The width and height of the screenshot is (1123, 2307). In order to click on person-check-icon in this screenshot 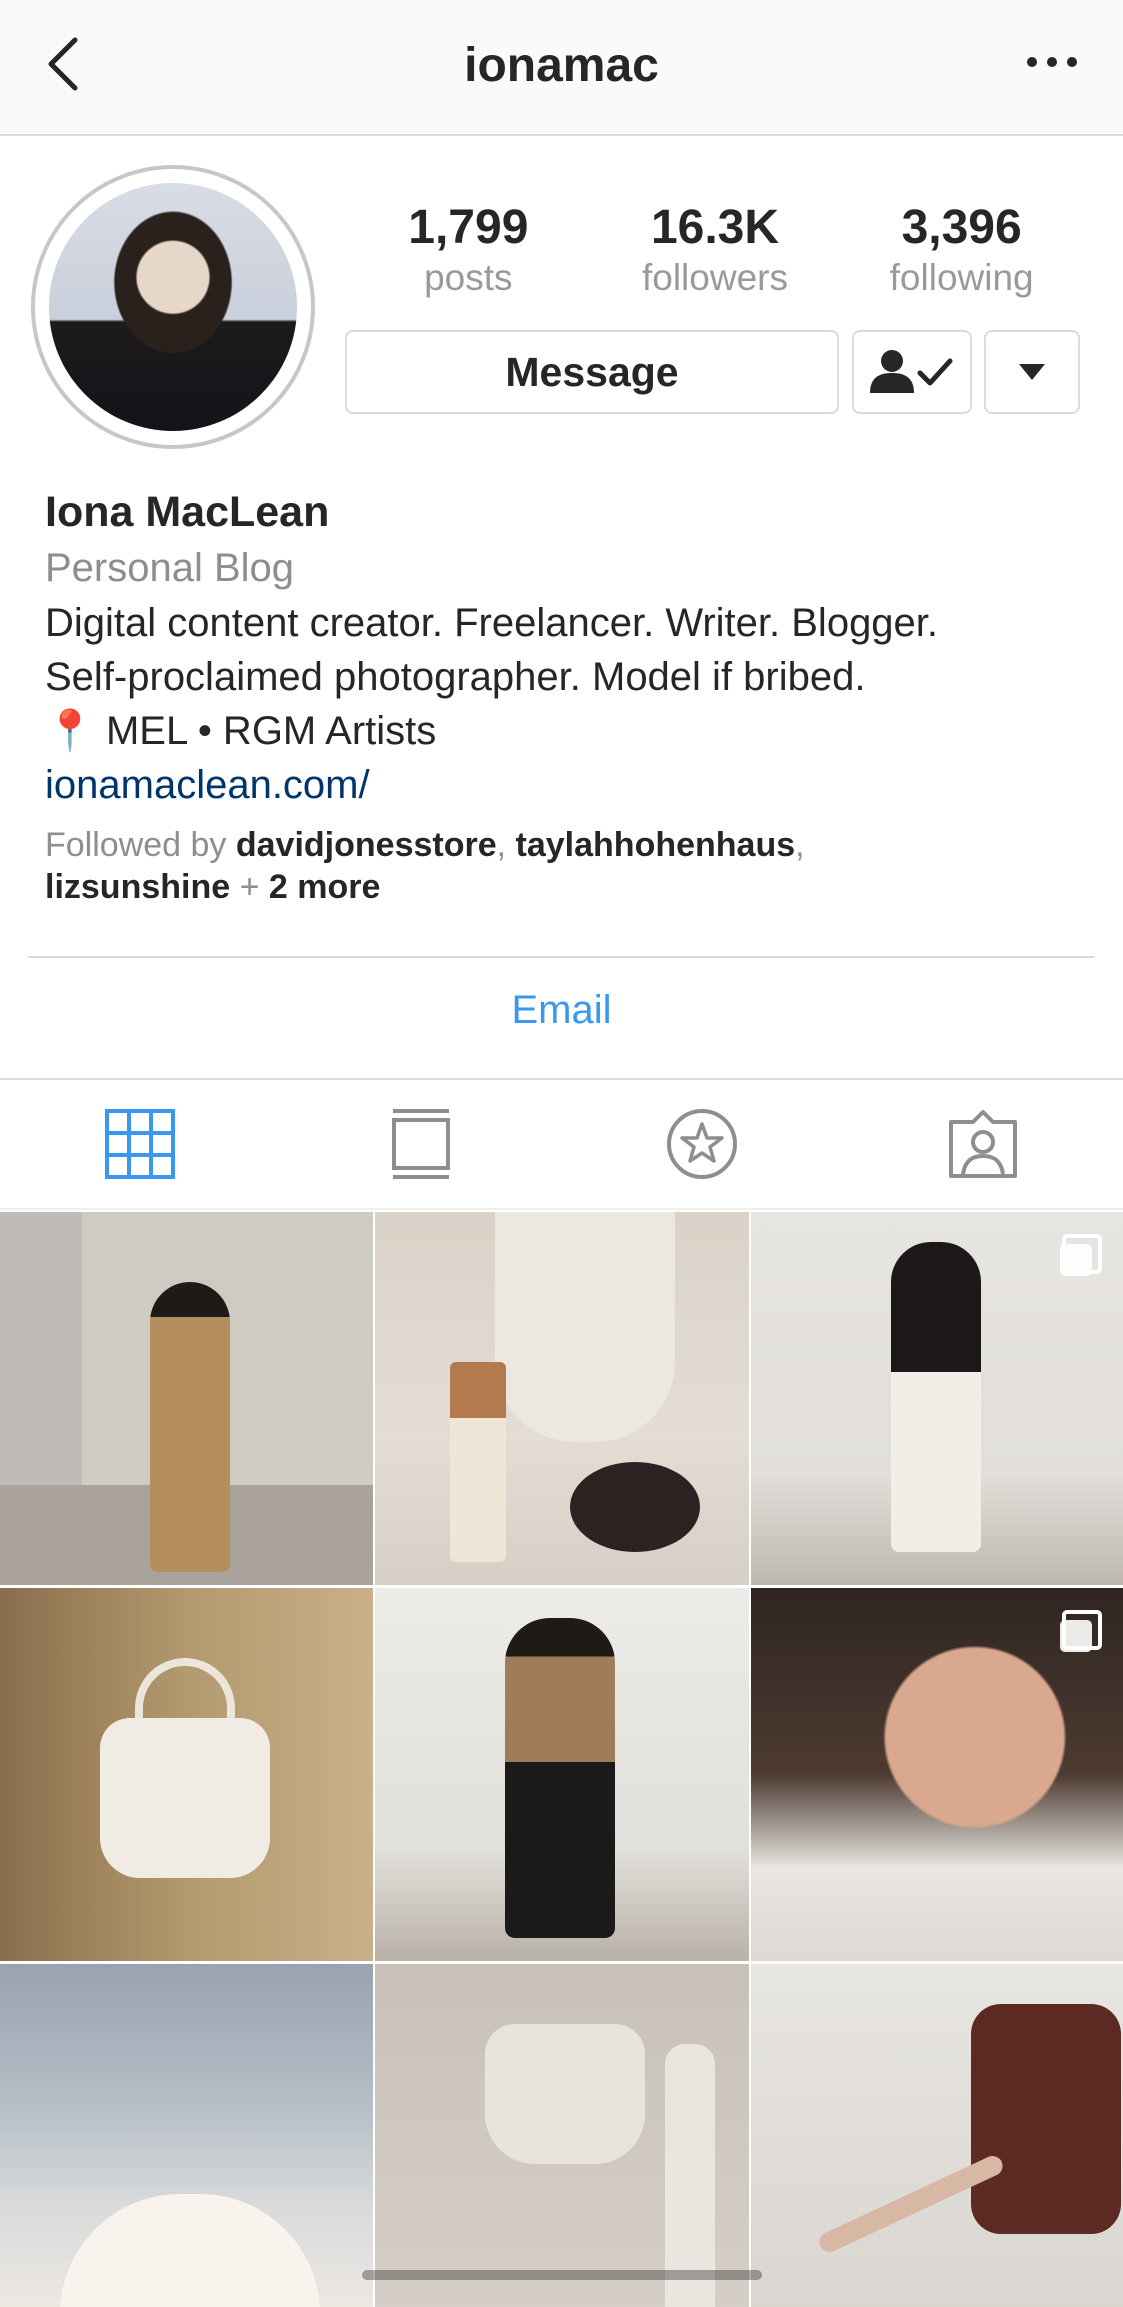, I will do `click(911, 371)`.